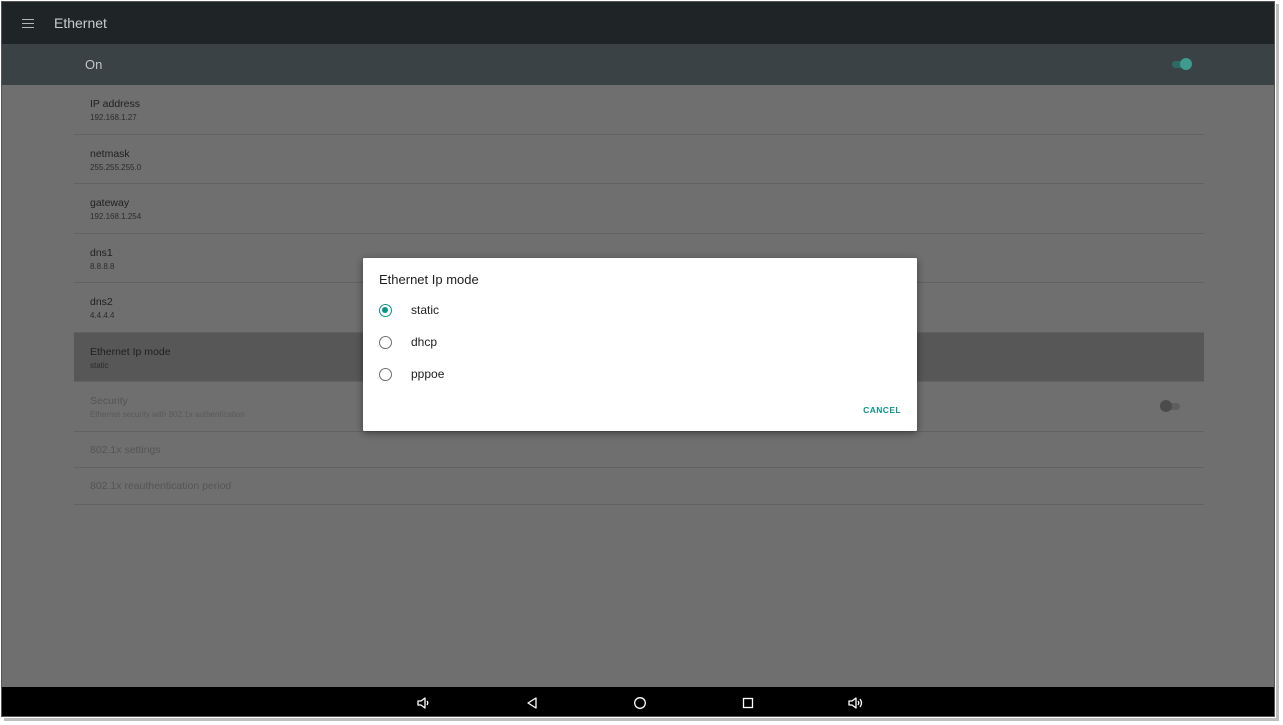  What do you see at coordinates (161, 486) in the screenshot?
I see `setting-title: 802.1x reauthentication period` at bounding box center [161, 486].